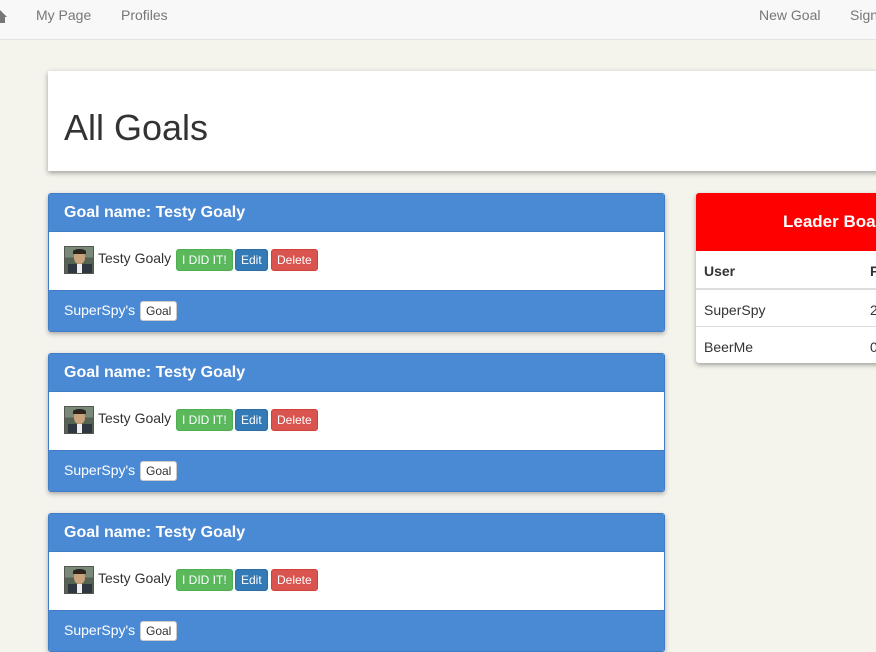  Describe the element at coordinates (786, 222) in the screenshot. I see `leaderboard-title: Leader Boa` at that location.